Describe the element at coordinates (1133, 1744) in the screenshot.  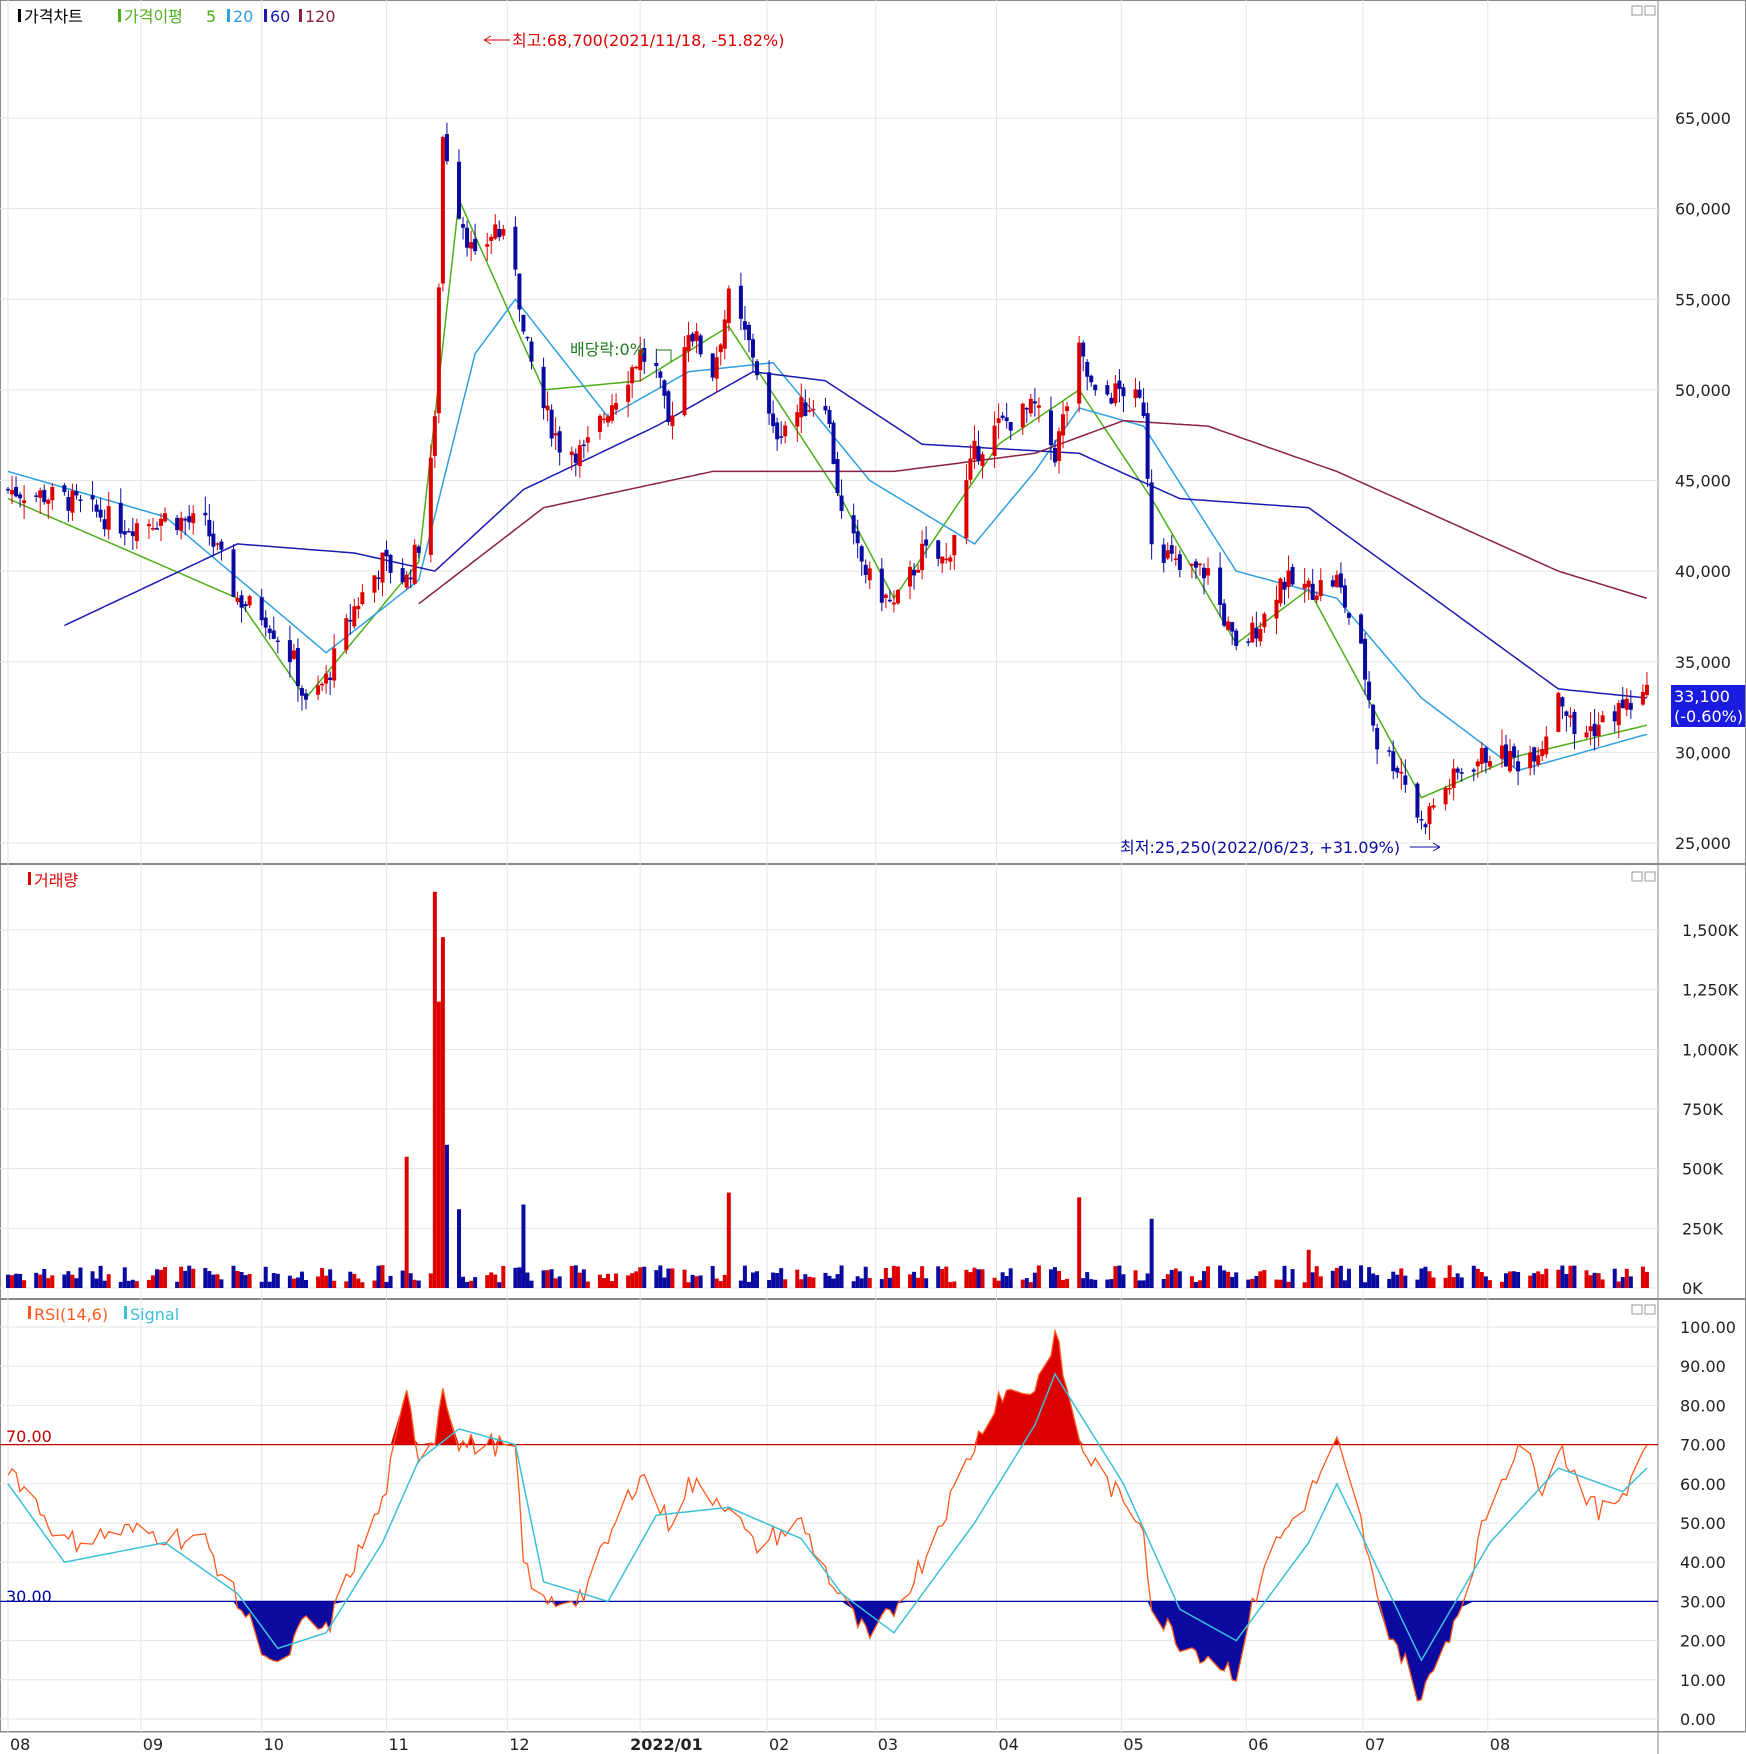
I see `x-axis-tick-label: 05` at that location.